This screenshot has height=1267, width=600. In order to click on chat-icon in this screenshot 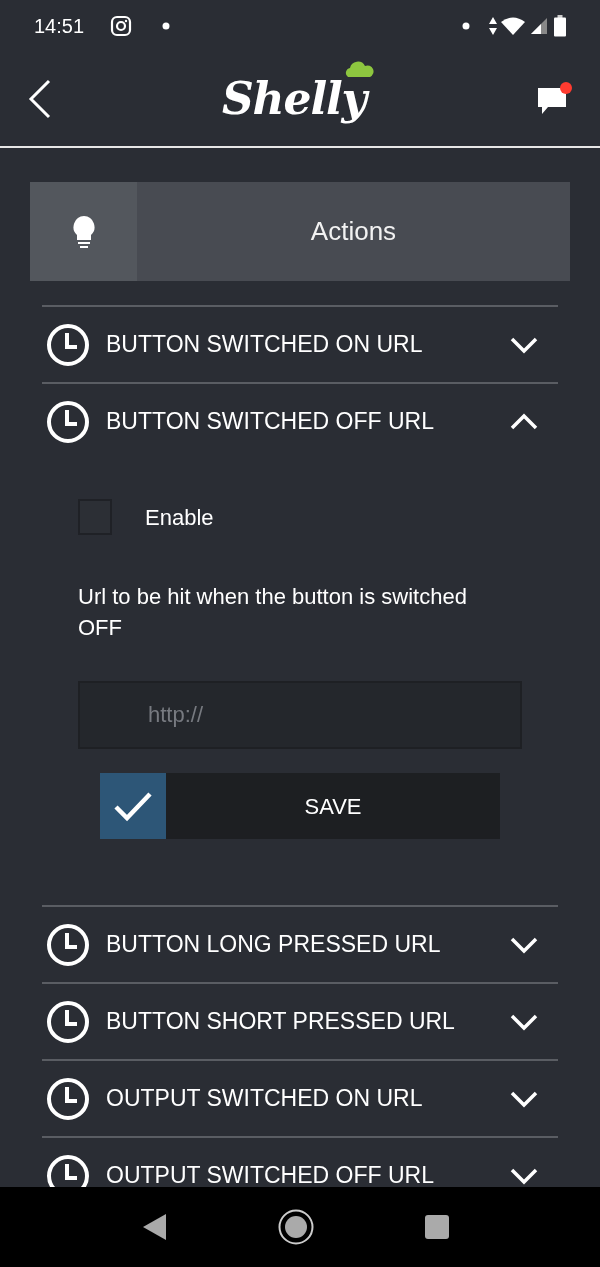, I will do `click(552, 101)`.